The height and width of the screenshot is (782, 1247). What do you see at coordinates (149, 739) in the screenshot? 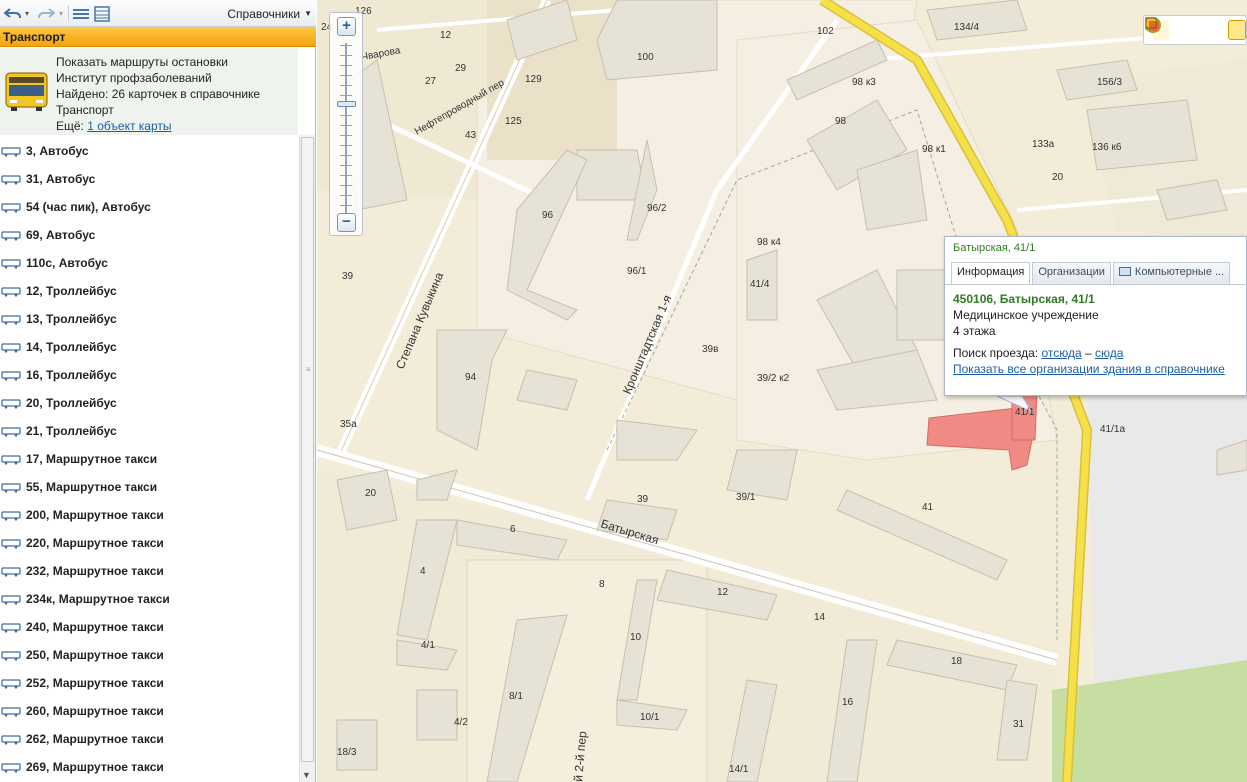
I see `route-item: 262, Маршрутное такси` at bounding box center [149, 739].